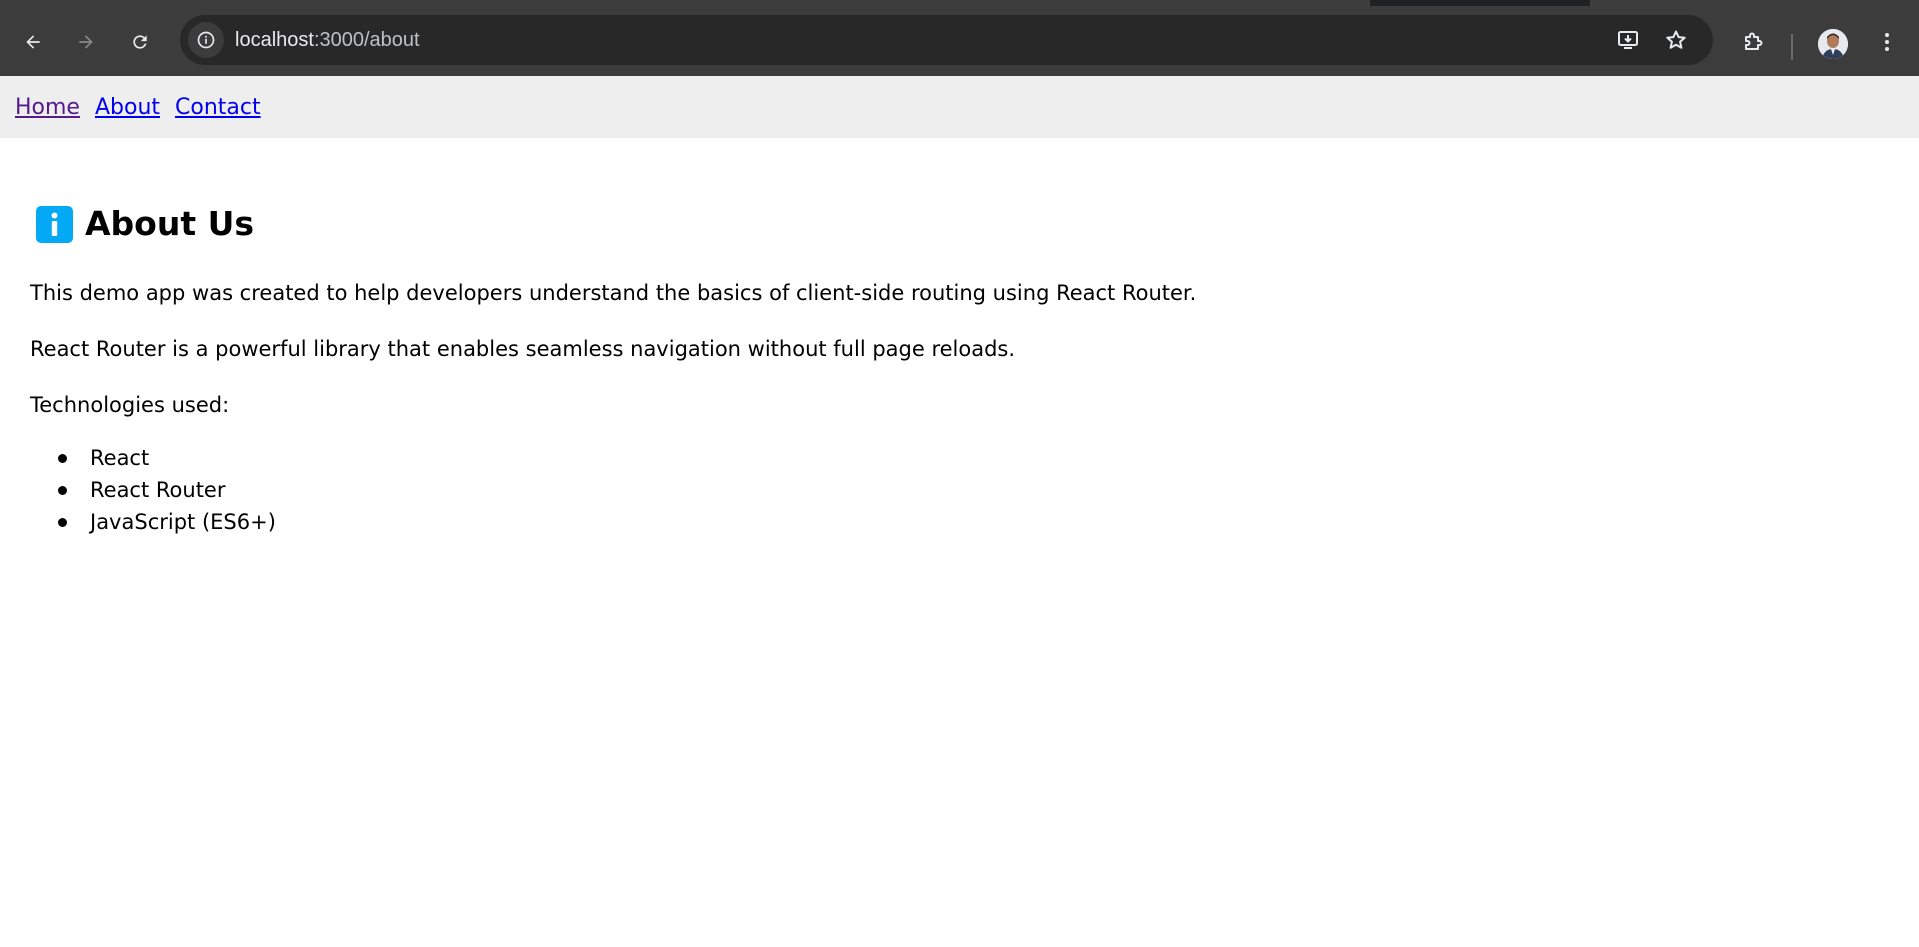 This screenshot has width=1919, height=947. I want to click on info-circle-icon, so click(206, 40).